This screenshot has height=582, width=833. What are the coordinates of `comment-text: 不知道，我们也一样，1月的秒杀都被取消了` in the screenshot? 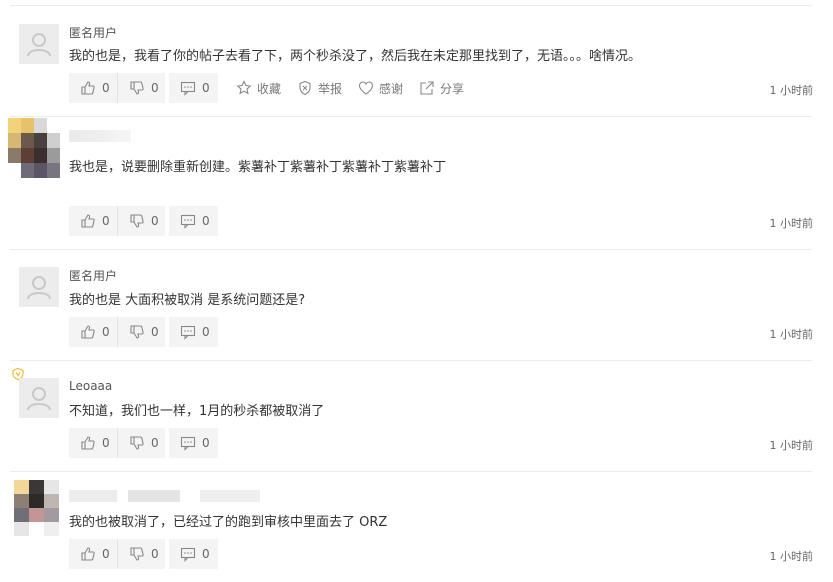 It's located at (197, 411).